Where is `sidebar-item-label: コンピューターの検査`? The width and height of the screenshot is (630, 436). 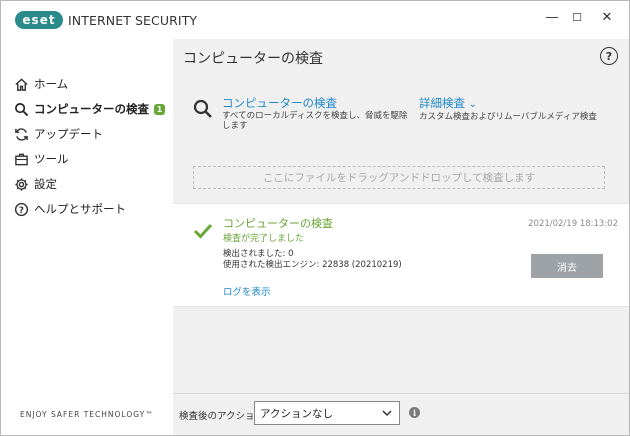 sidebar-item-label: コンピューターの検査 is located at coordinates (91, 109).